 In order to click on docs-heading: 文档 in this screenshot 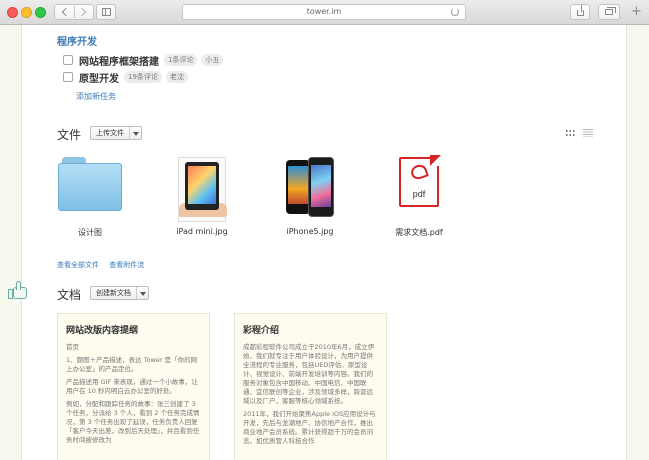, I will do `click(69, 295)`.